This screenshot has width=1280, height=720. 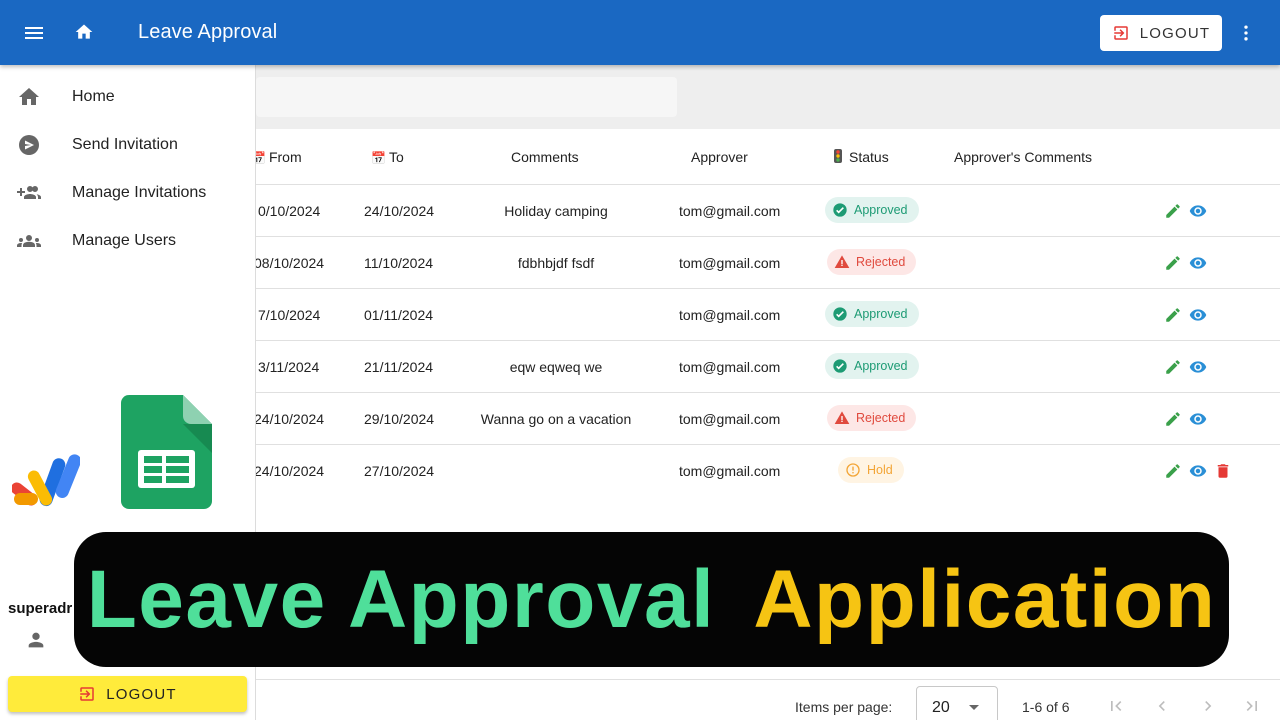 What do you see at coordinates (29, 192) in the screenshot?
I see `group-add-icon` at bounding box center [29, 192].